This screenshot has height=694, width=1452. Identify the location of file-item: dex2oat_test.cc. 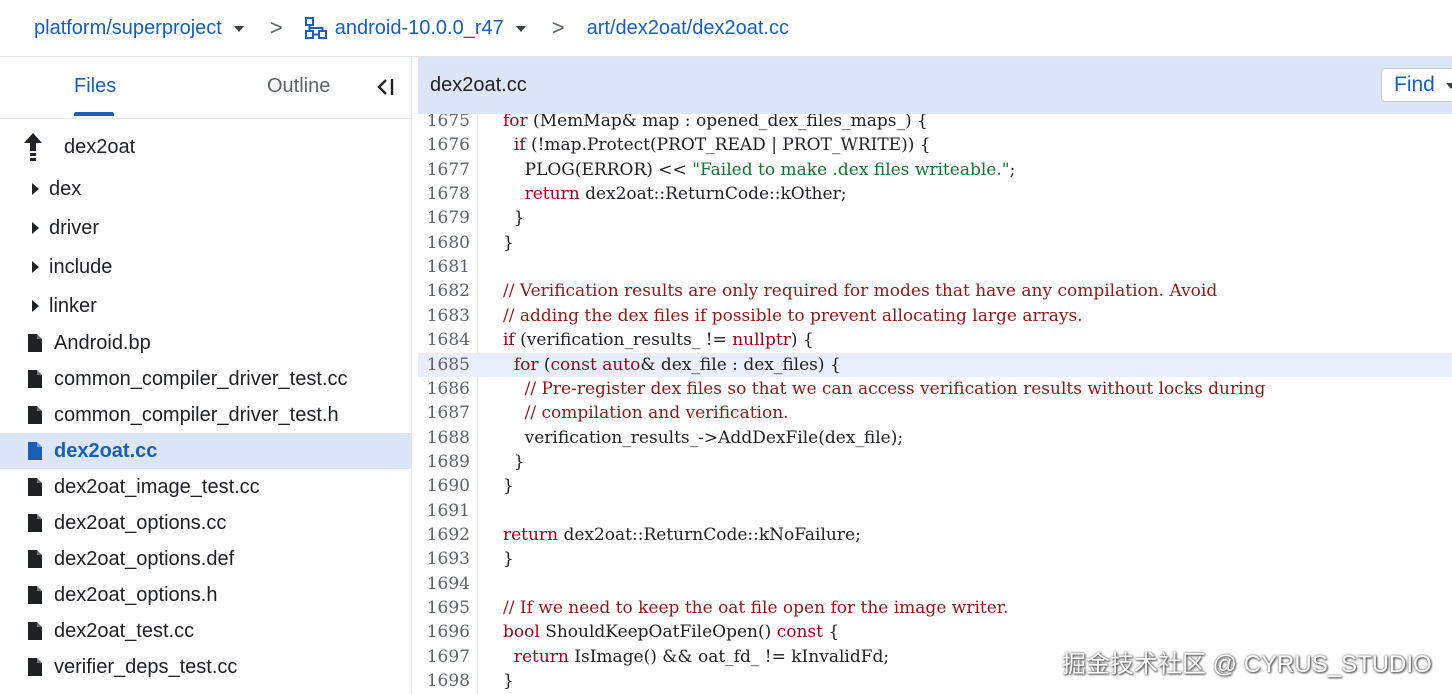
(205, 631).